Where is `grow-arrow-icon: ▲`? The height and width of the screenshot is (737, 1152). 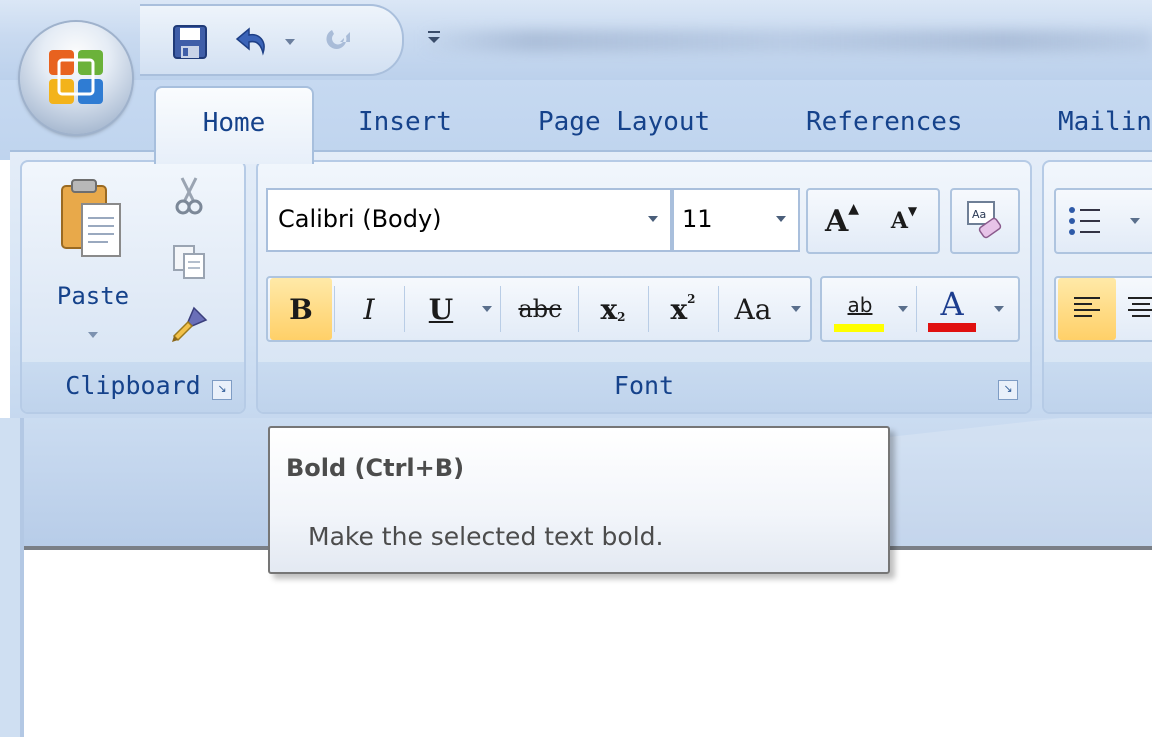 grow-arrow-icon: ▲ is located at coordinates (854, 209).